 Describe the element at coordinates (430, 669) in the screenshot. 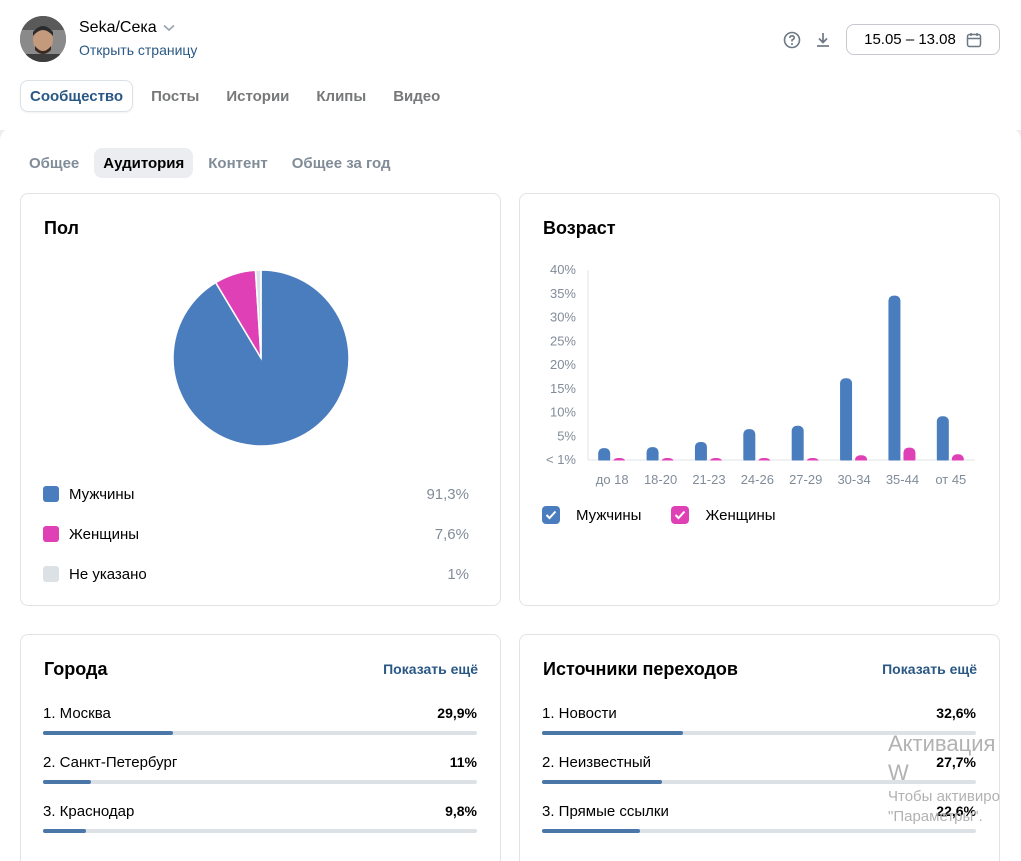

I see `cities-show-more-link: Показать ещё` at that location.